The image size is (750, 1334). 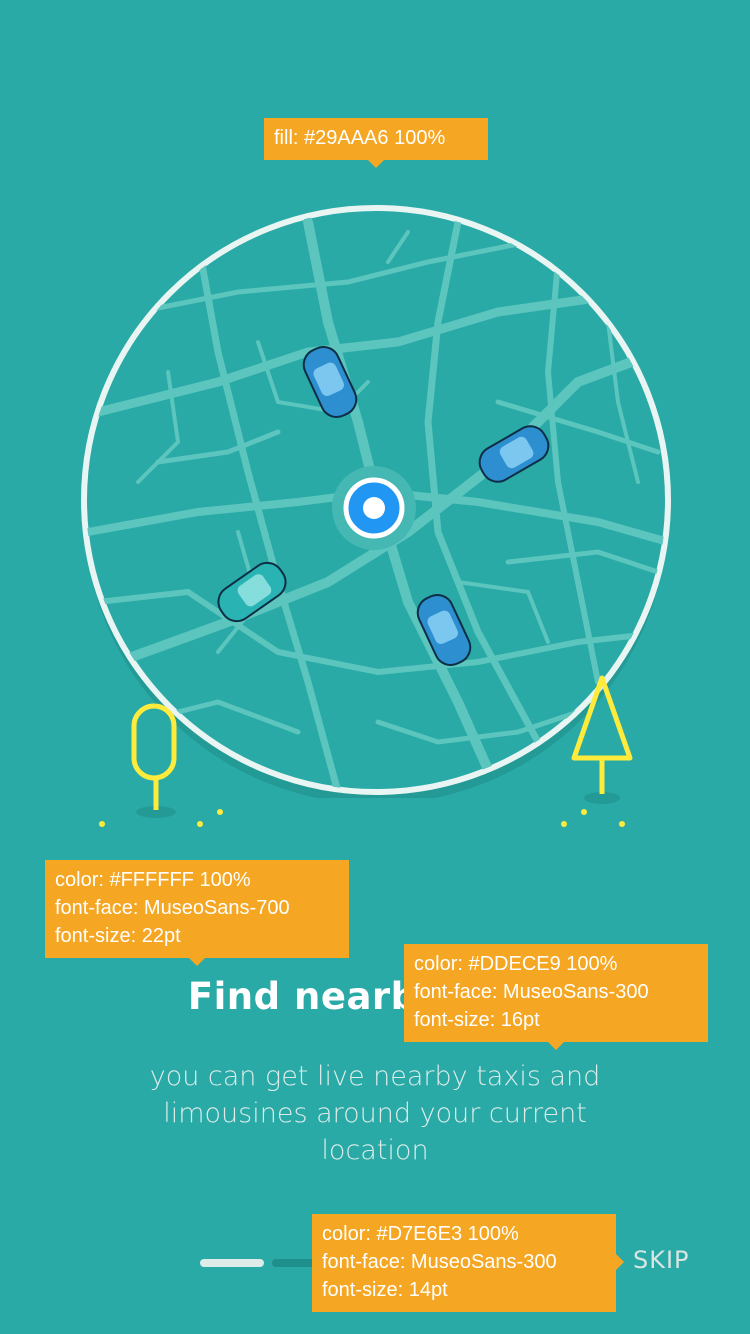 What do you see at coordinates (374, 508) in the screenshot?
I see `location-dot` at bounding box center [374, 508].